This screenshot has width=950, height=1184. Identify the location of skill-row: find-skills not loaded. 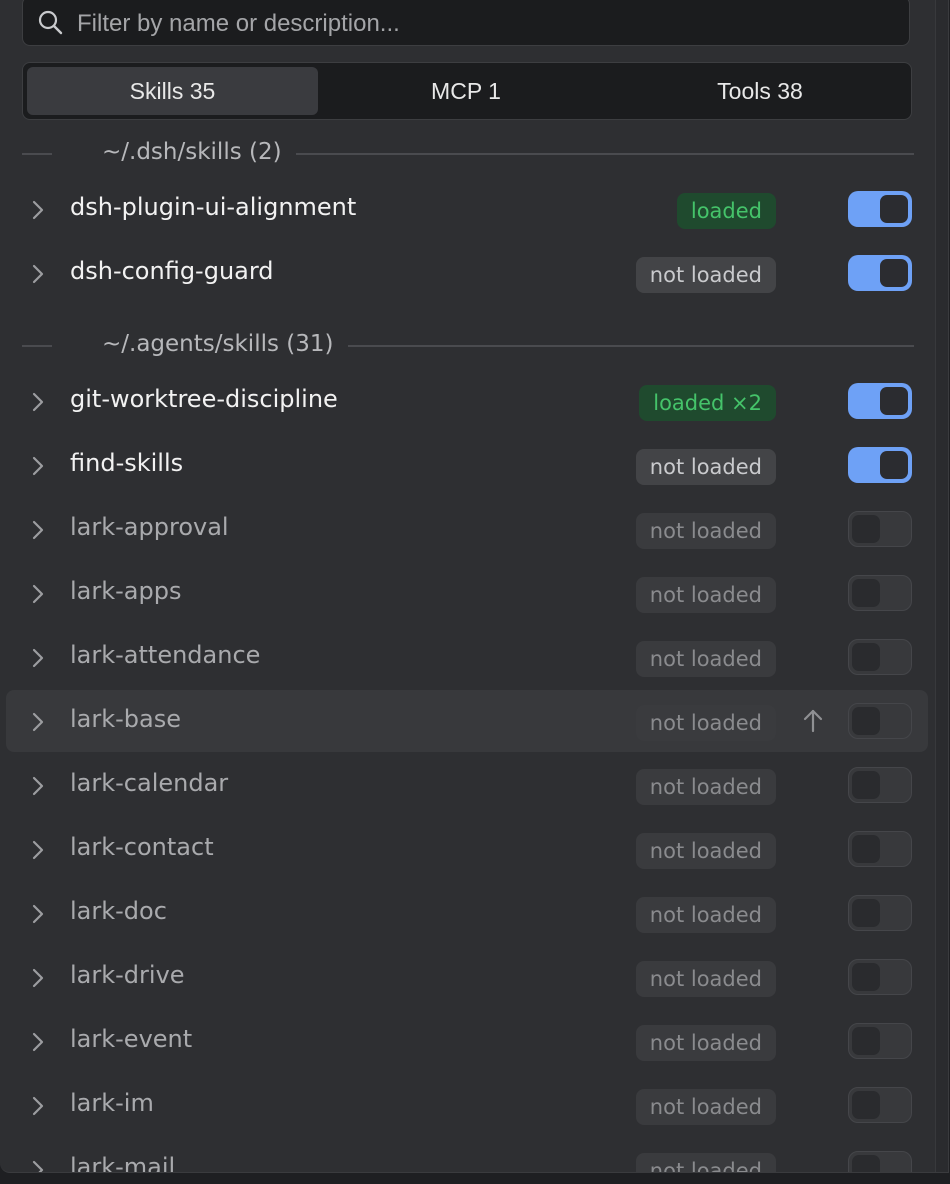
(467, 465).